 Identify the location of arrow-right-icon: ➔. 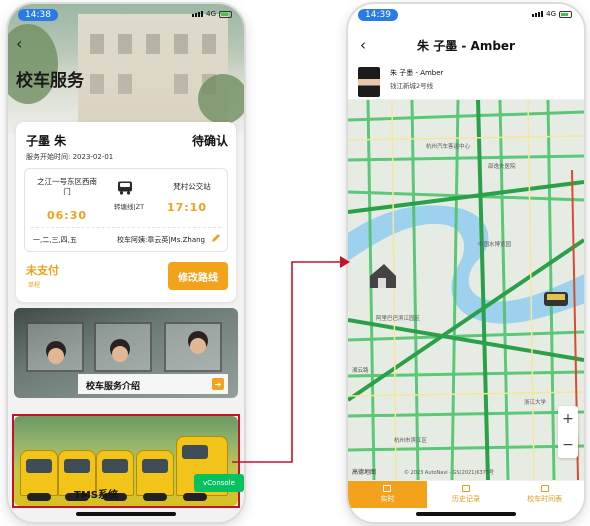
(218, 384).